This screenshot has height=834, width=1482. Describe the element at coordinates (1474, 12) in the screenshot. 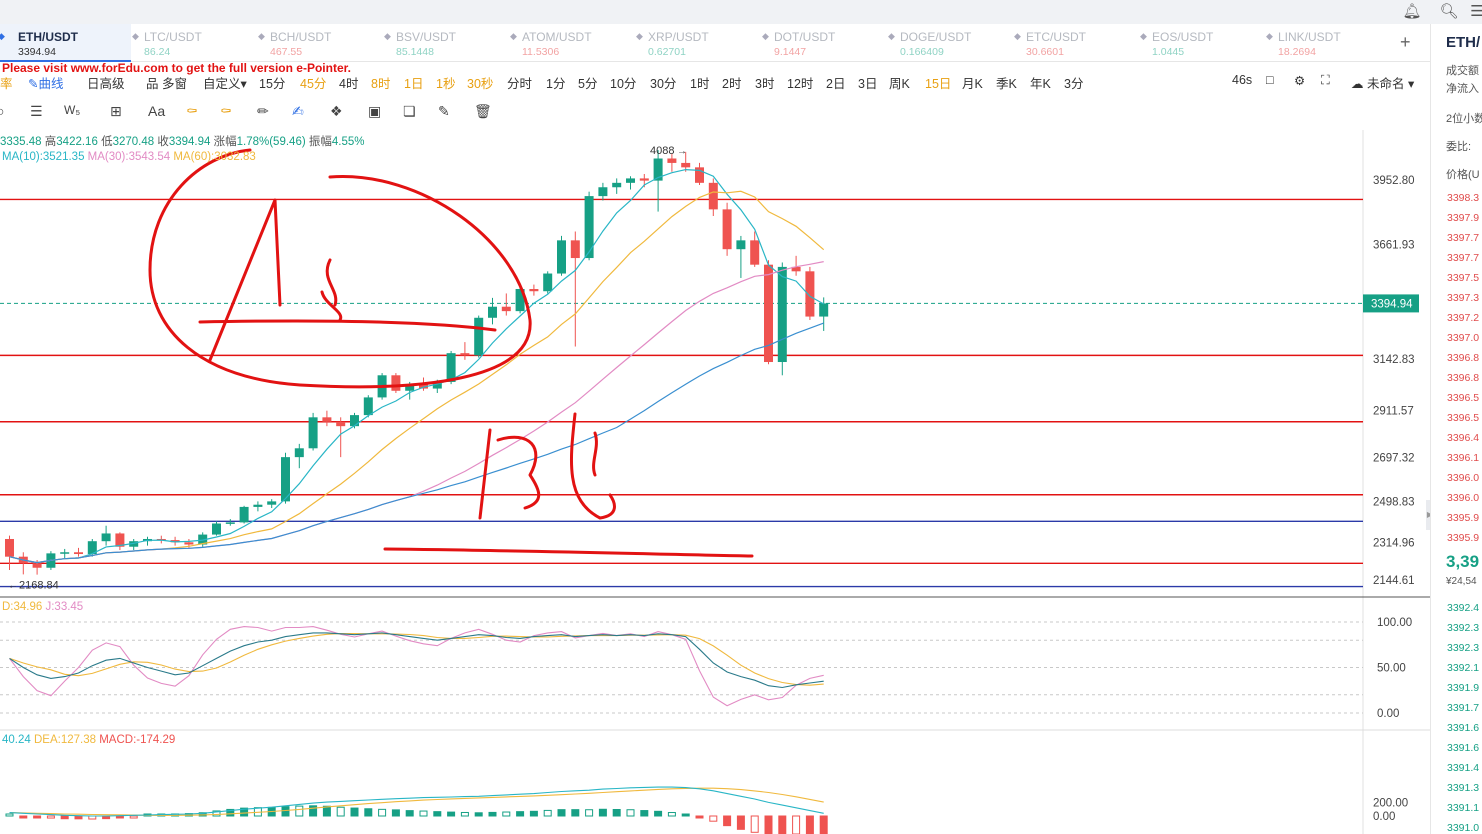

I see `menu-icon: ☰` at that location.